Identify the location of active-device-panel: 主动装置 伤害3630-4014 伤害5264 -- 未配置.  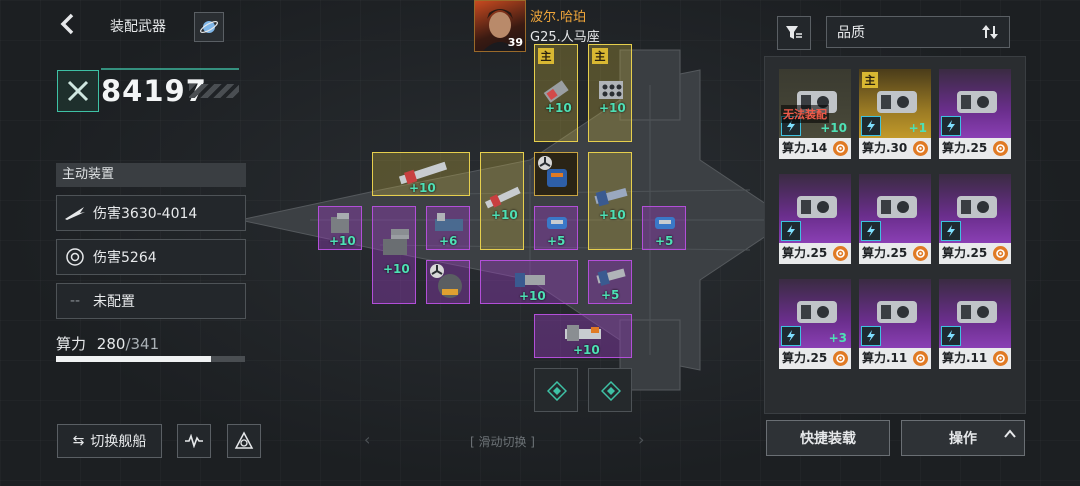
(151, 241).